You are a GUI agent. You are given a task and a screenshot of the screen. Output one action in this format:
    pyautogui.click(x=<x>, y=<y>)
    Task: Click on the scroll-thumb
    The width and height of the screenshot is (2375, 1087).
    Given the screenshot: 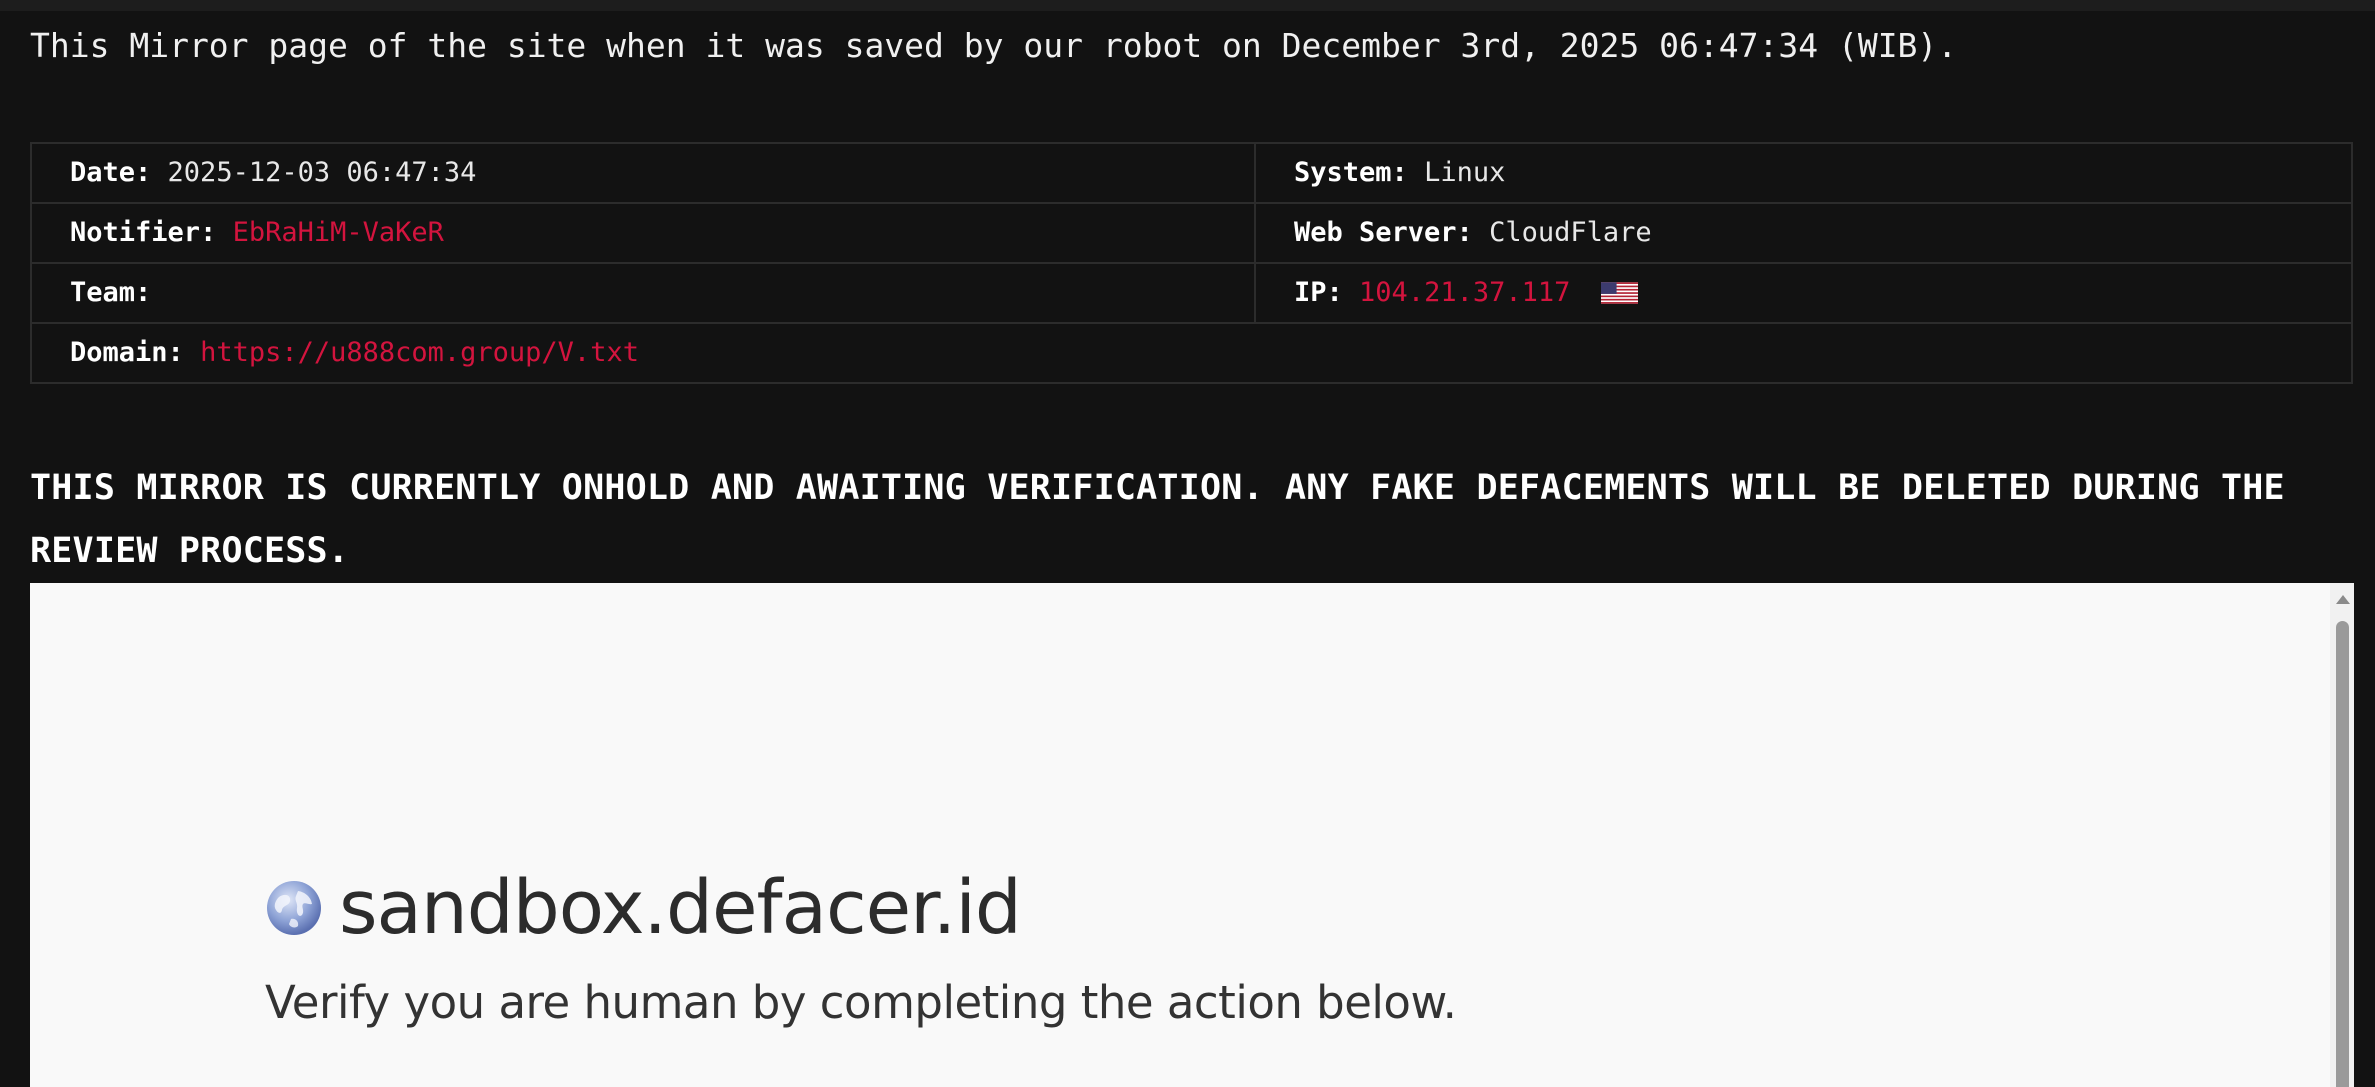 What is the action you would take?
    pyautogui.click(x=2342, y=854)
    